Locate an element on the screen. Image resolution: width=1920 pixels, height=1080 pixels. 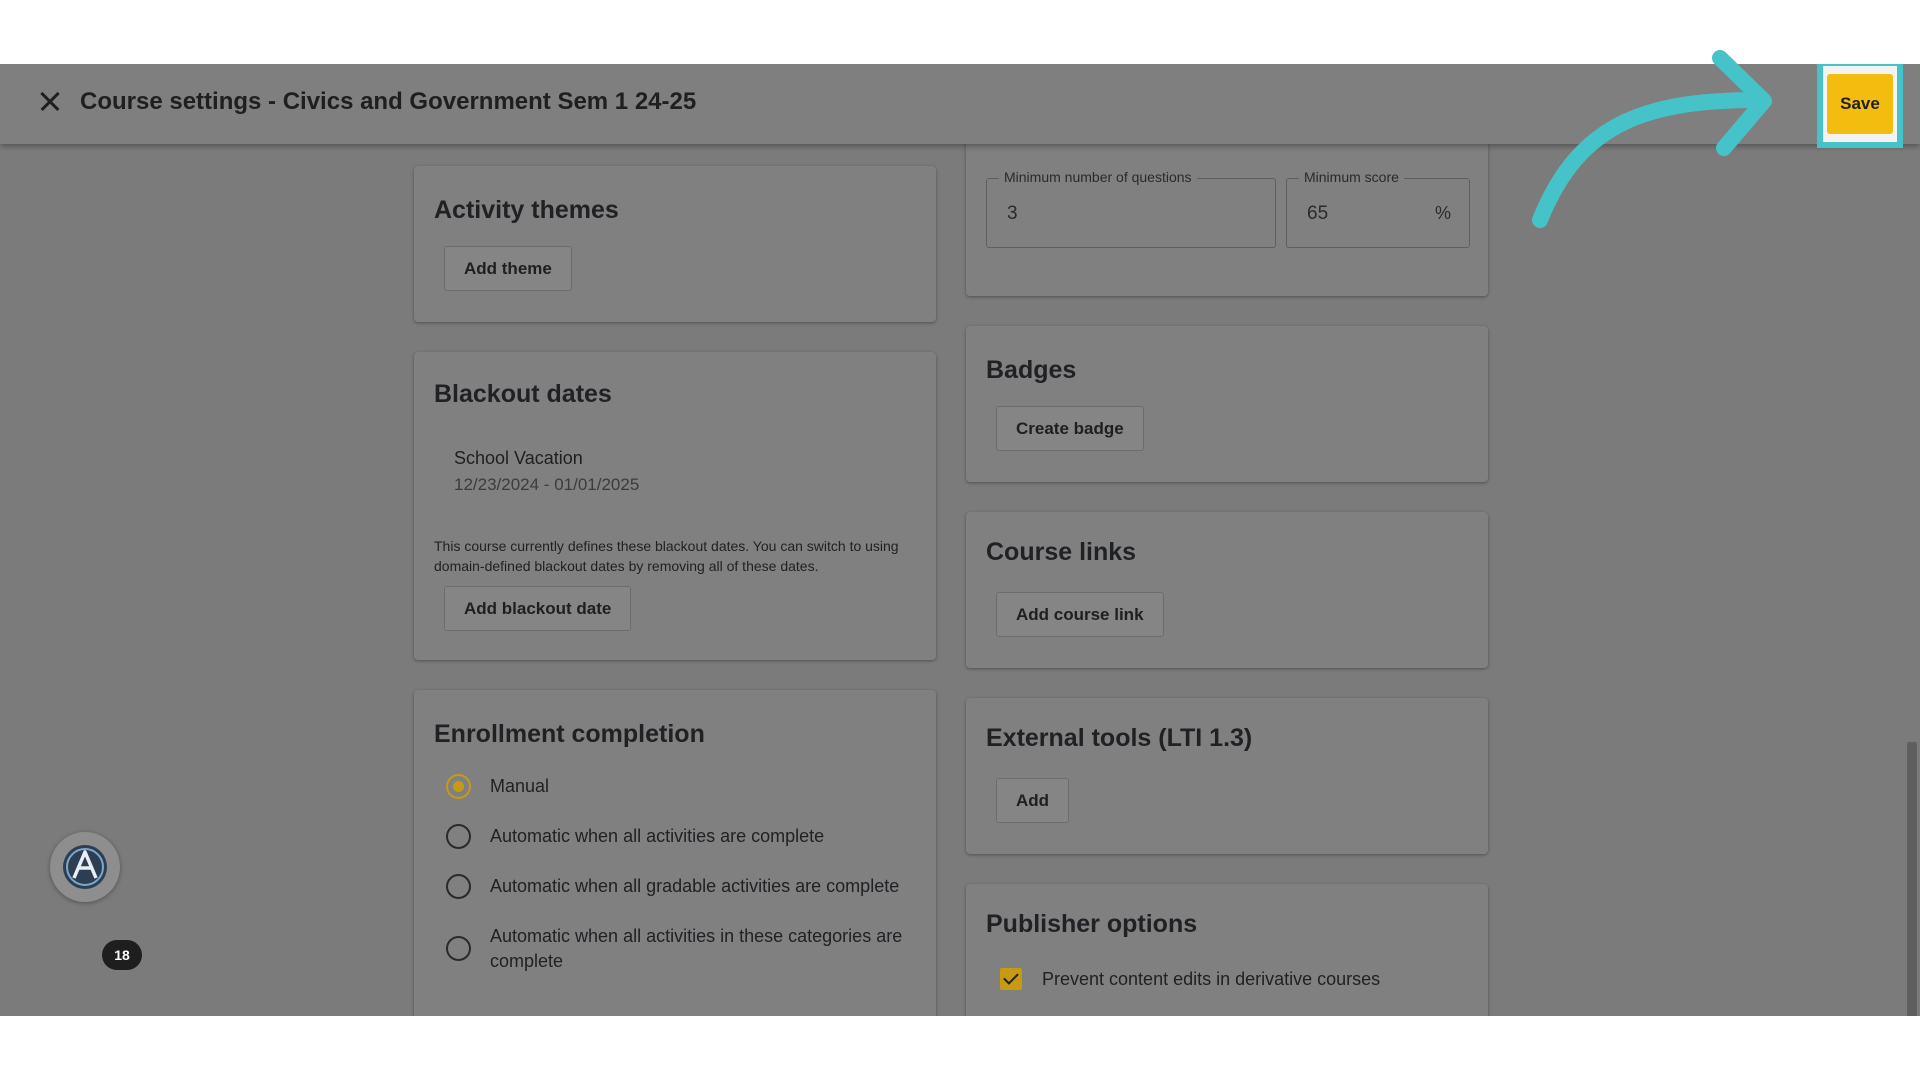
vertical-scrollbar is located at coordinates (1912, 580).